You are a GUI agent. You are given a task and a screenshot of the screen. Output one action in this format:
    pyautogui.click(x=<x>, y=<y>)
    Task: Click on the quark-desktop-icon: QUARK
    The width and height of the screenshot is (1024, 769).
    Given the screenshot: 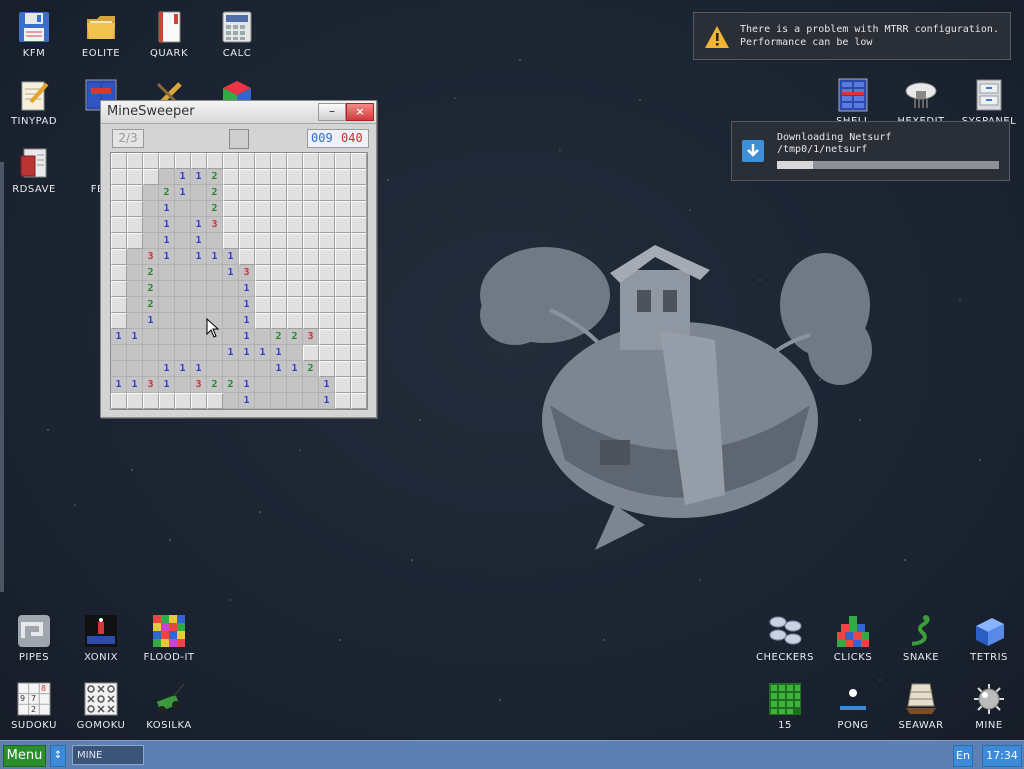 What is the action you would take?
    pyautogui.click(x=169, y=34)
    